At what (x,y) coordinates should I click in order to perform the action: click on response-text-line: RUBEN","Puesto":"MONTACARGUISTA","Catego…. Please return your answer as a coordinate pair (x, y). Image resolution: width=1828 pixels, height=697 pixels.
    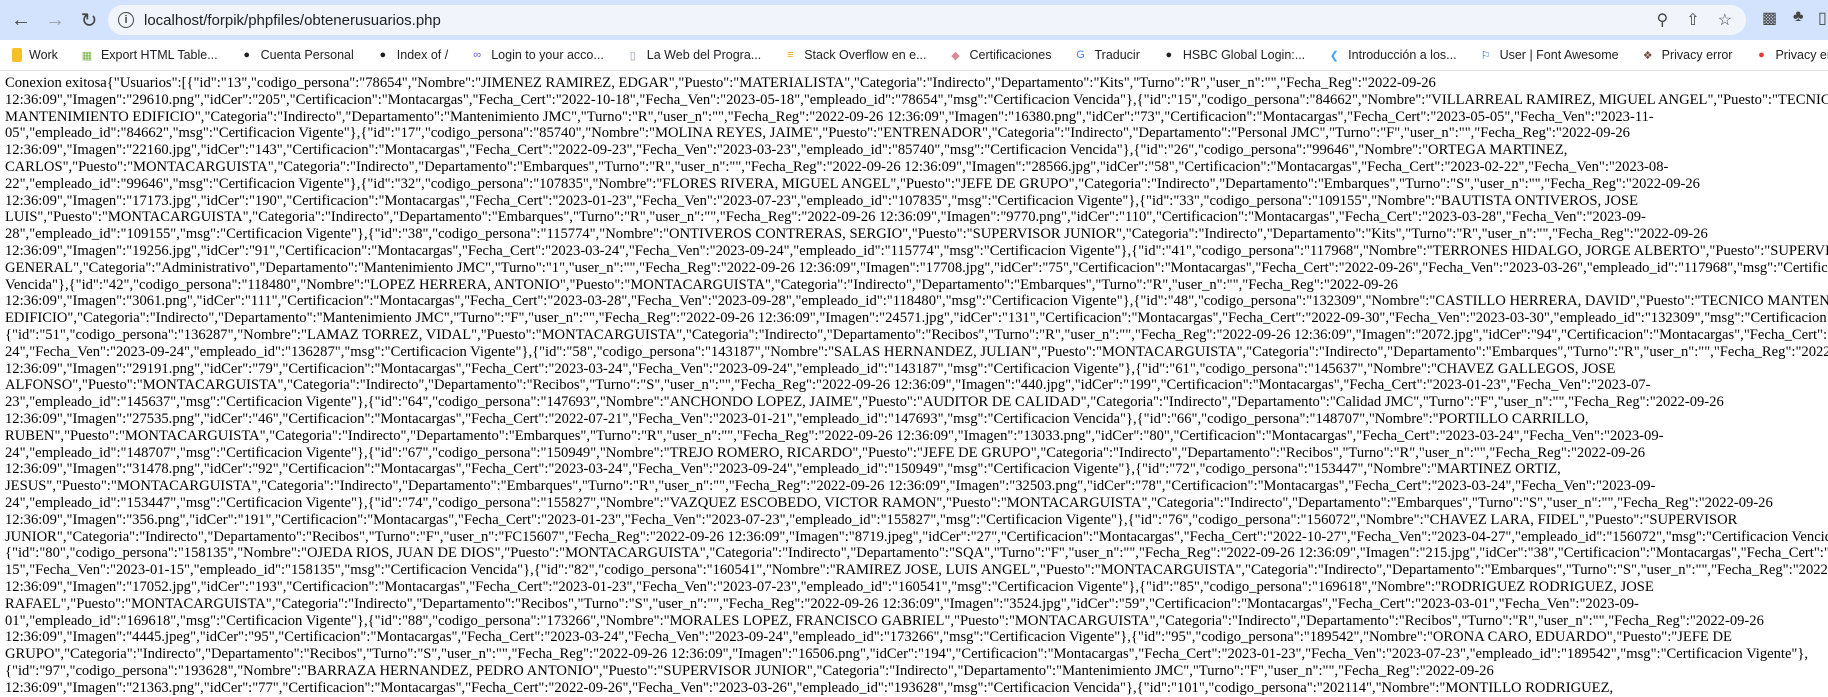
    Looking at the image, I should click on (834, 435).